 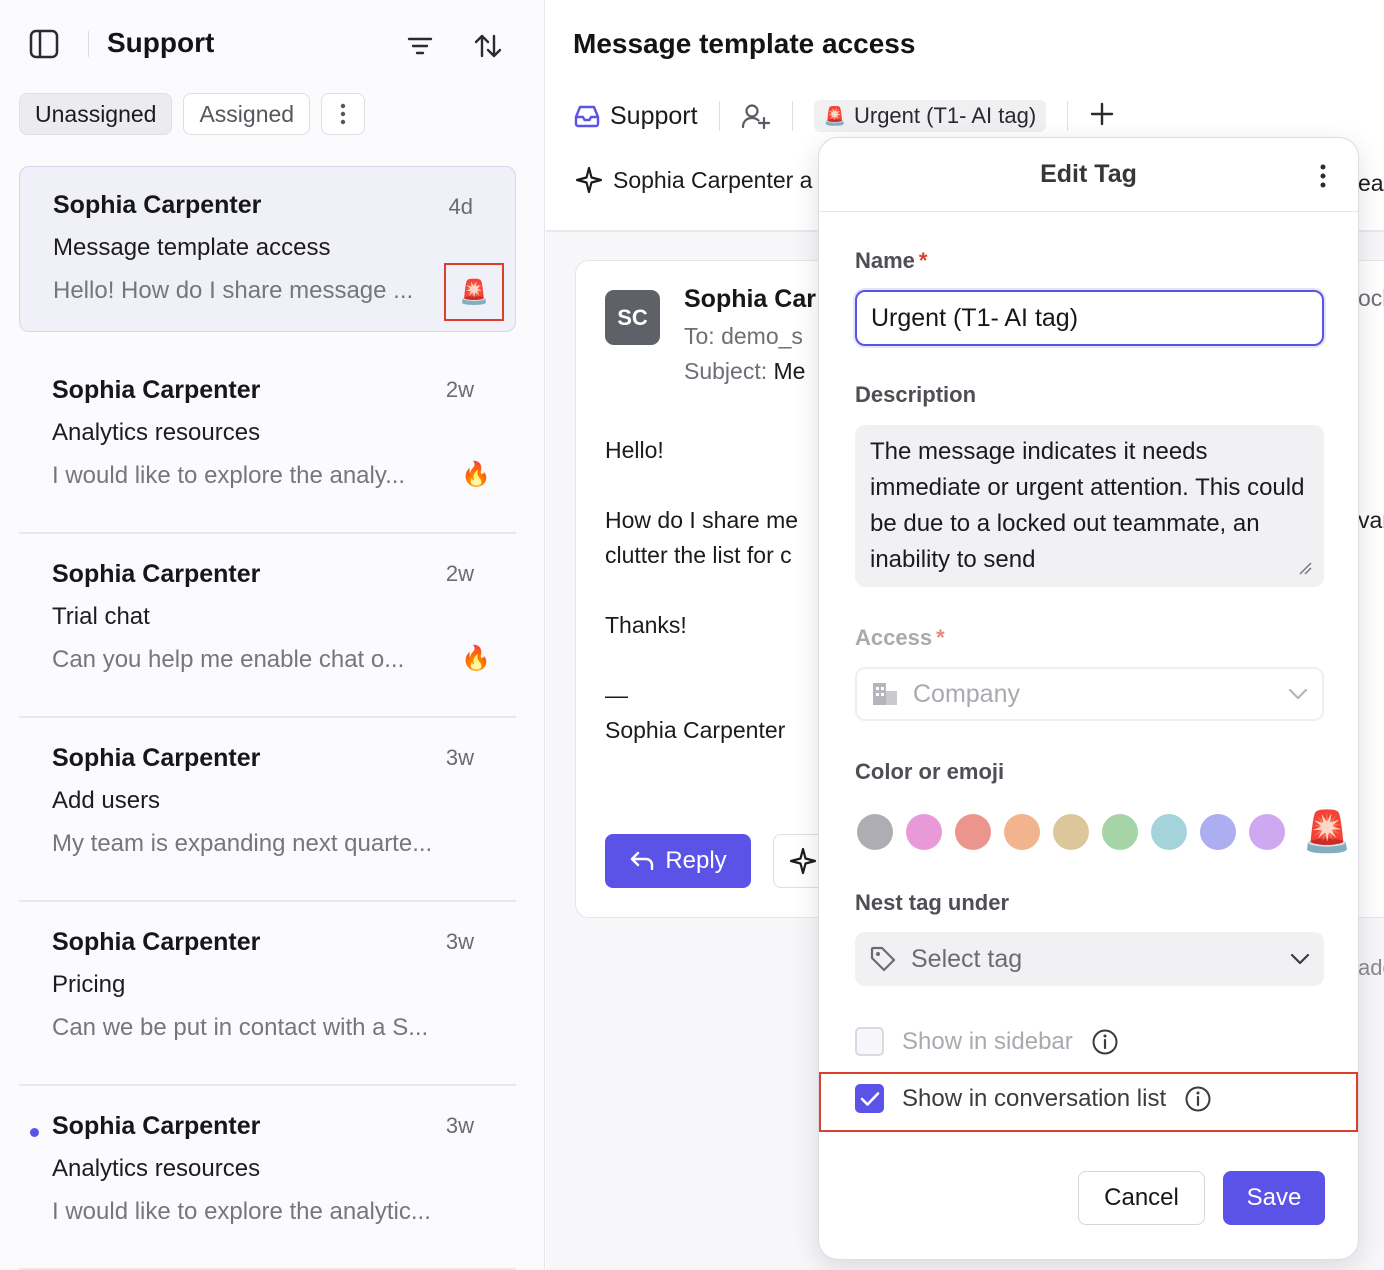 I want to click on more-tabs-button, so click(x=343, y=114).